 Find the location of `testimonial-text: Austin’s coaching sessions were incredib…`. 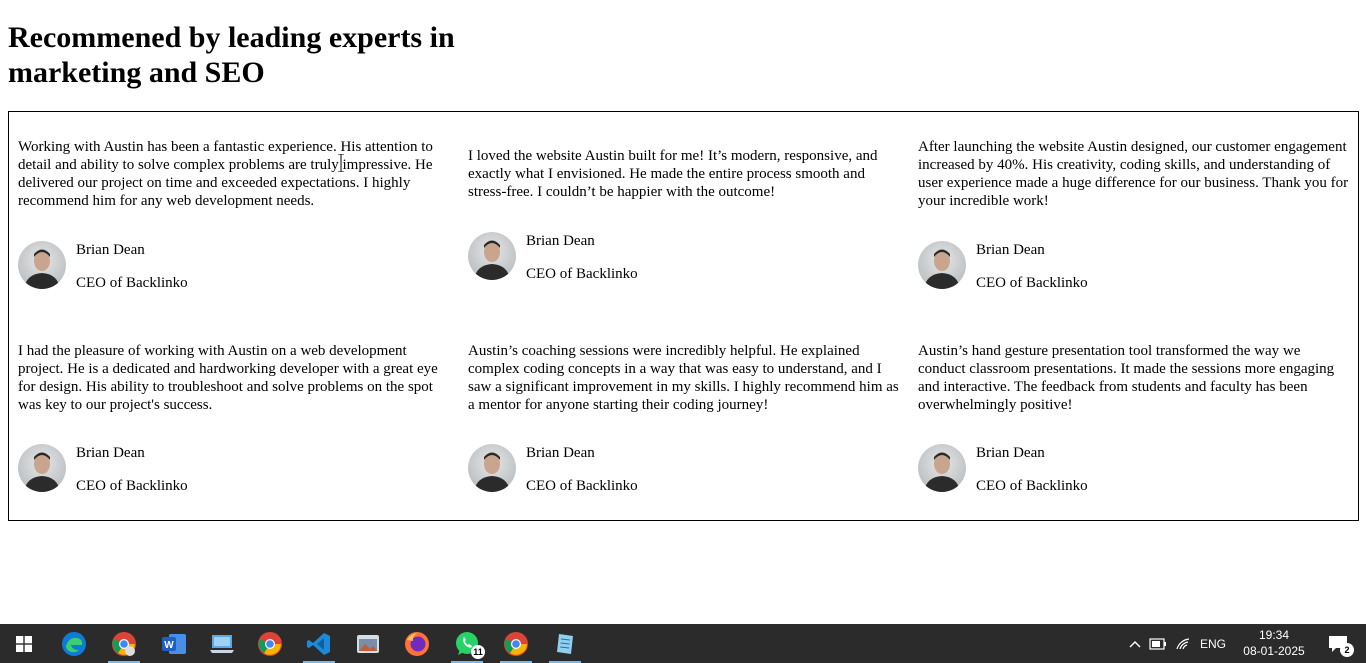

testimonial-text: Austin’s coaching sessions were incredib… is located at coordinates (683, 378).